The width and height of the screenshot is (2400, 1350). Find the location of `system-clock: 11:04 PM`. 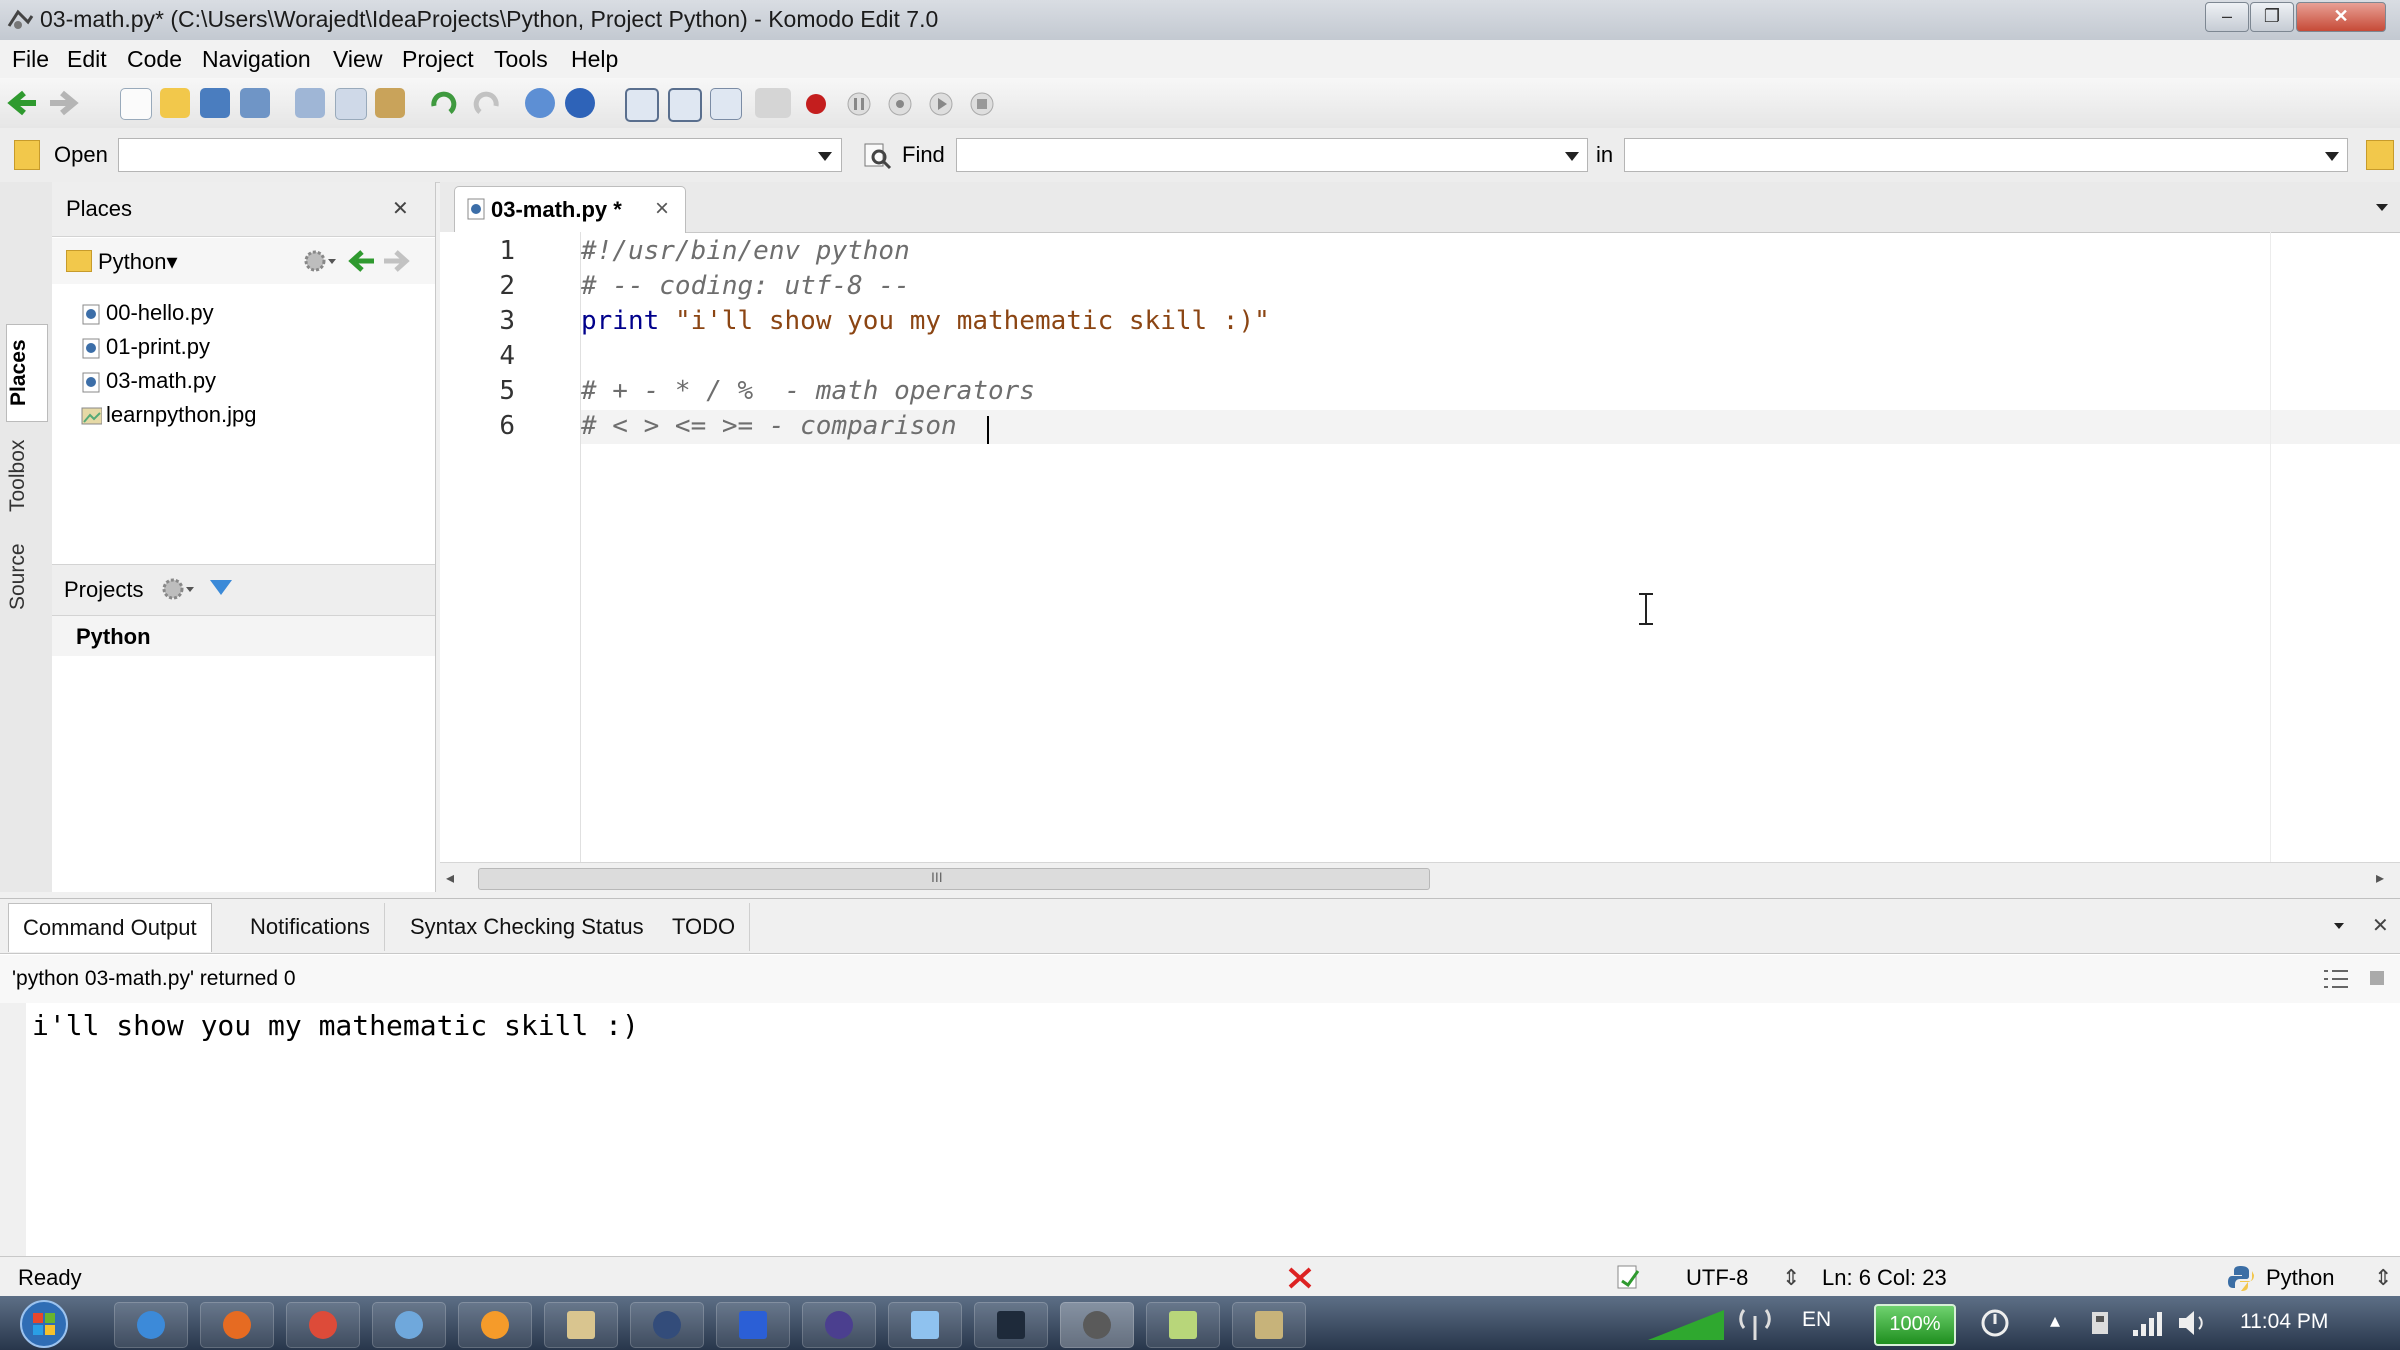

system-clock: 11:04 PM is located at coordinates (2284, 1322).